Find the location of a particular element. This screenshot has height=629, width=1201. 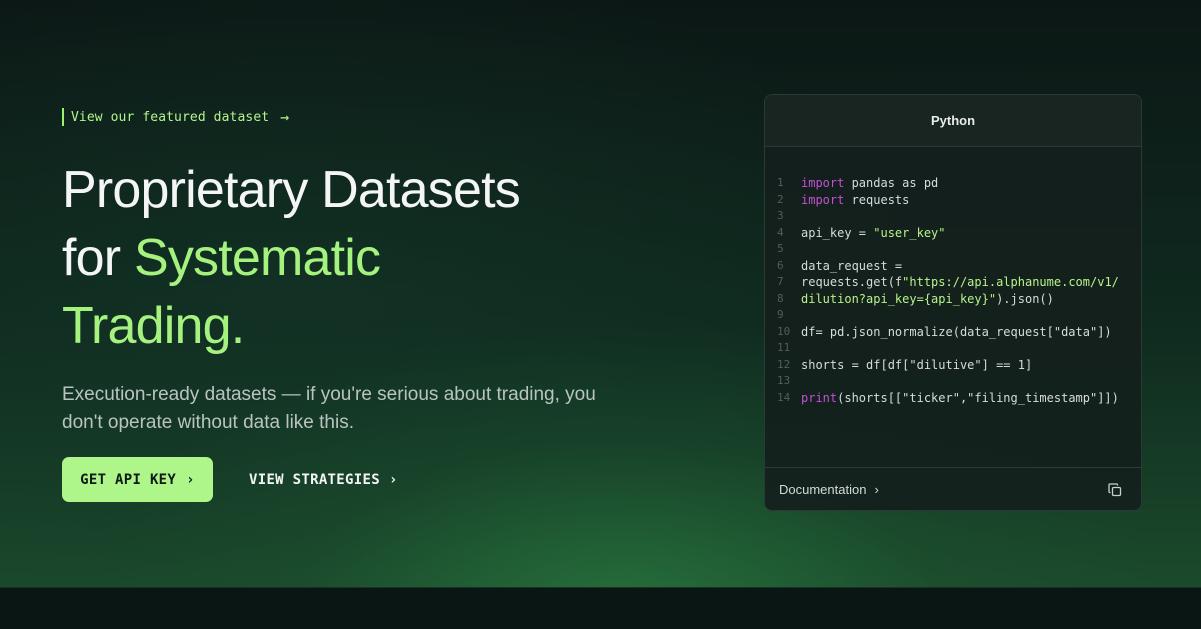

view-strategies-button: VIEW STRATEGIES › is located at coordinates (323, 479).